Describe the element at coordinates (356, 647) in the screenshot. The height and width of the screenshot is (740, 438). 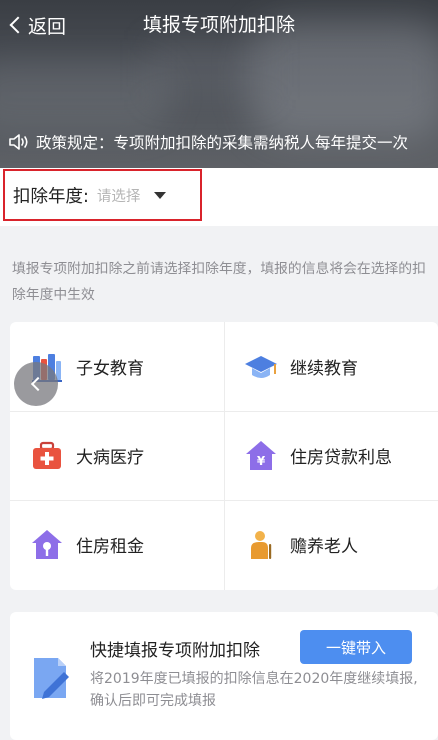
I see `one-click-import-button: 一键带入` at that location.